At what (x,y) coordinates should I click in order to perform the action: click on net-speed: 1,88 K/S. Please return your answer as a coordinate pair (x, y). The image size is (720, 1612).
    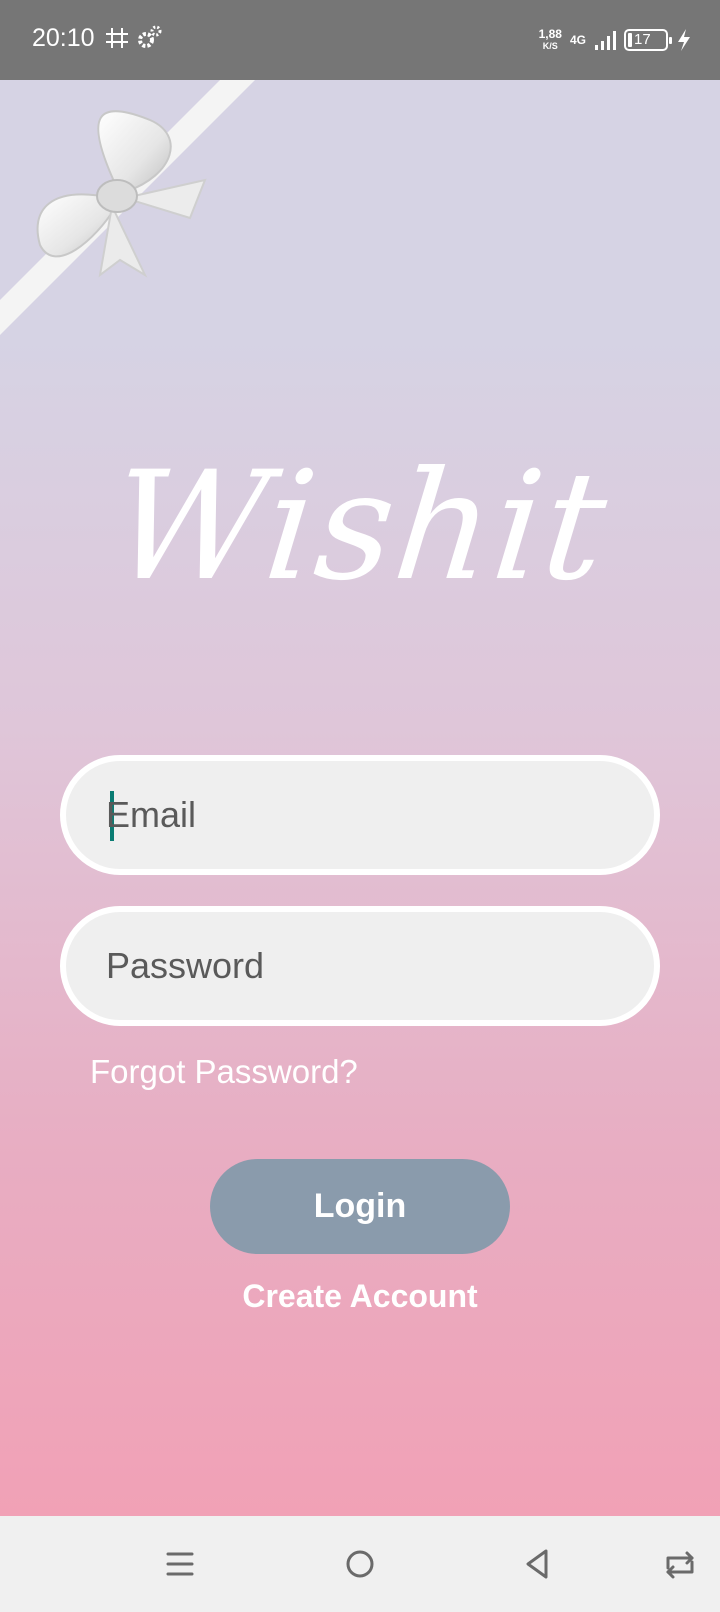
    Looking at the image, I should click on (550, 40).